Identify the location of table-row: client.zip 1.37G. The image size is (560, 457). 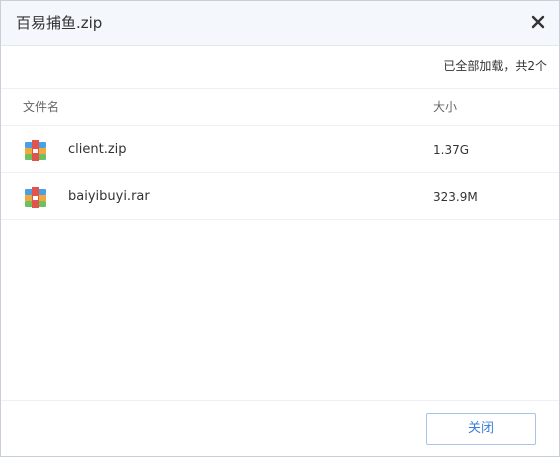
(280, 149).